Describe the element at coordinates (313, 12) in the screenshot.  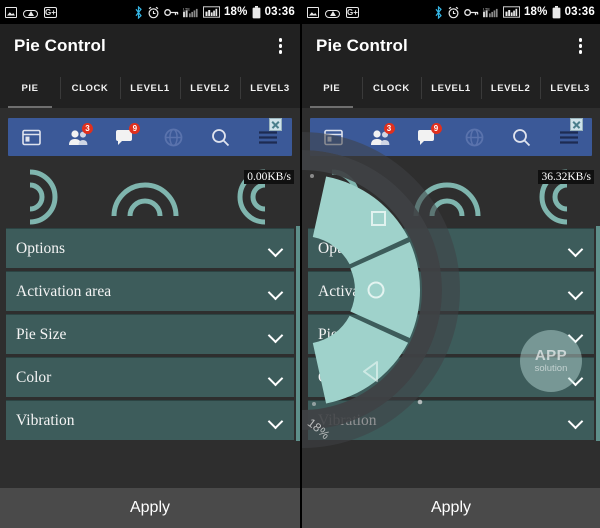
I see `screenshot-icon` at that location.